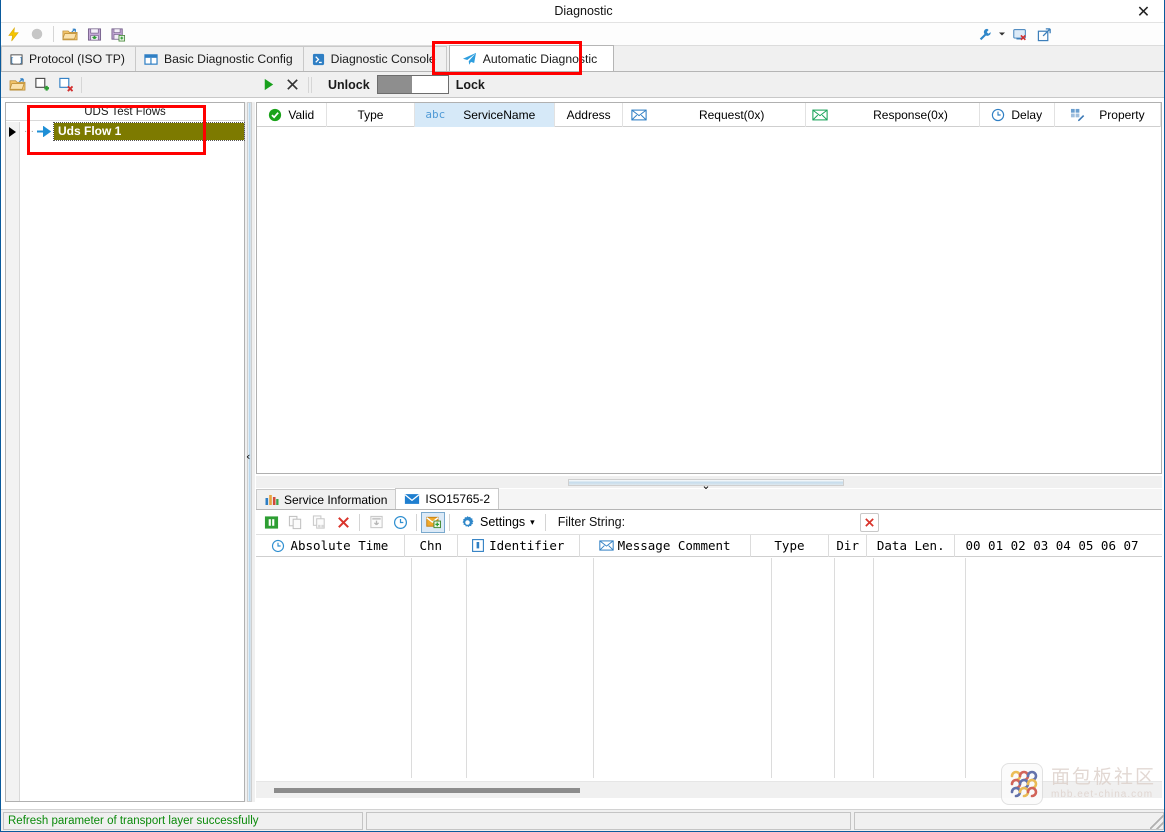 Image resolution: width=1165 pixels, height=832 pixels. I want to click on scroll-lock-icon, so click(376, 522).